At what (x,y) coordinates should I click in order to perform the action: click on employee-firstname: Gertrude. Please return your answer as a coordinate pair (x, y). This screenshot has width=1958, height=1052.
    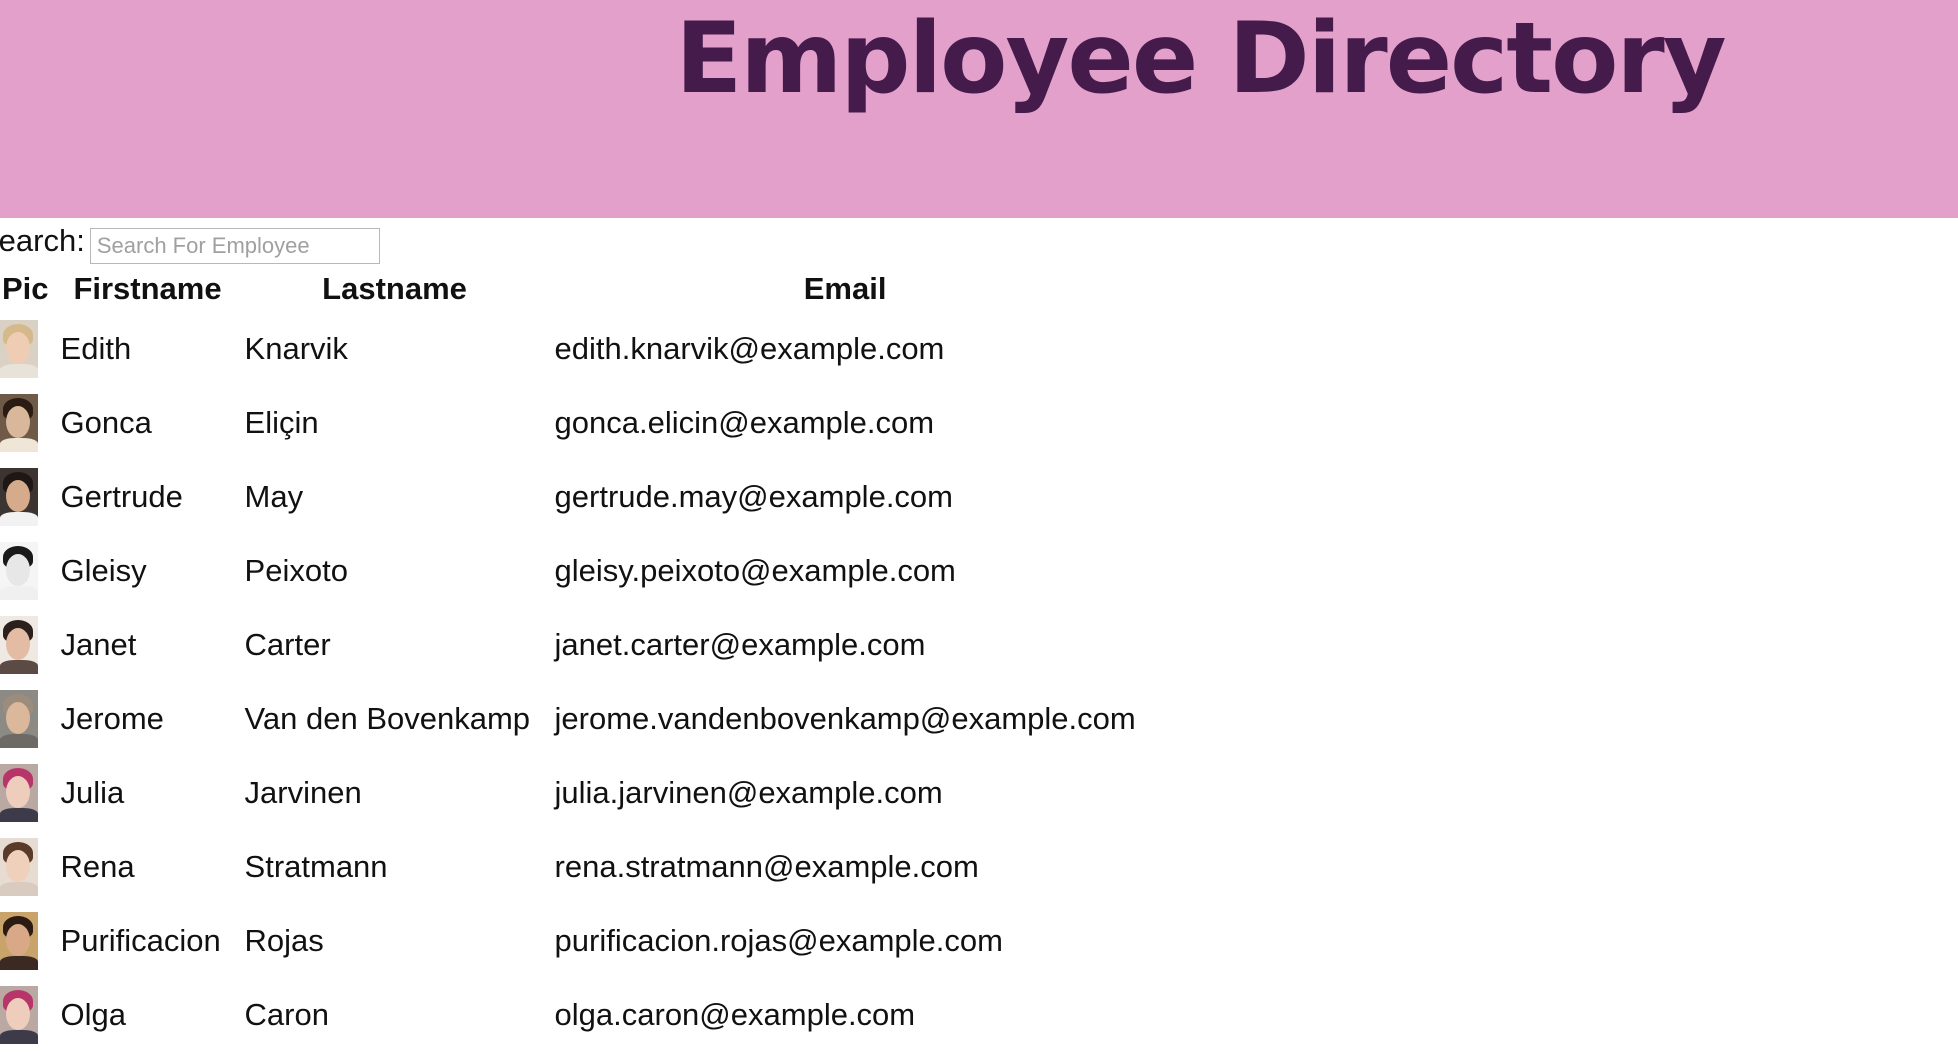
    Looking at the image, I should click on (121, 496).